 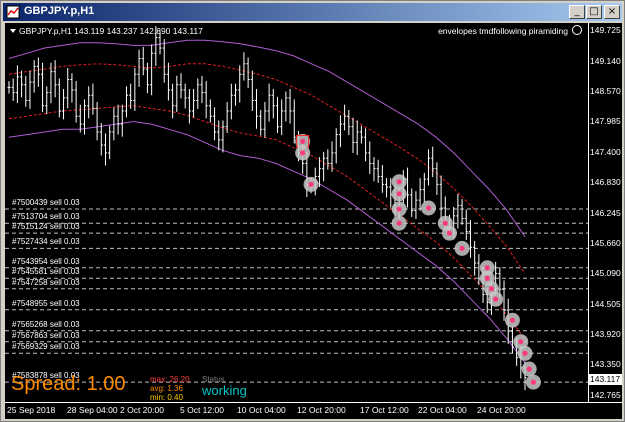 I want to click on order-label-10: #7567863 sell 0.03, so click(x=46, y=335).